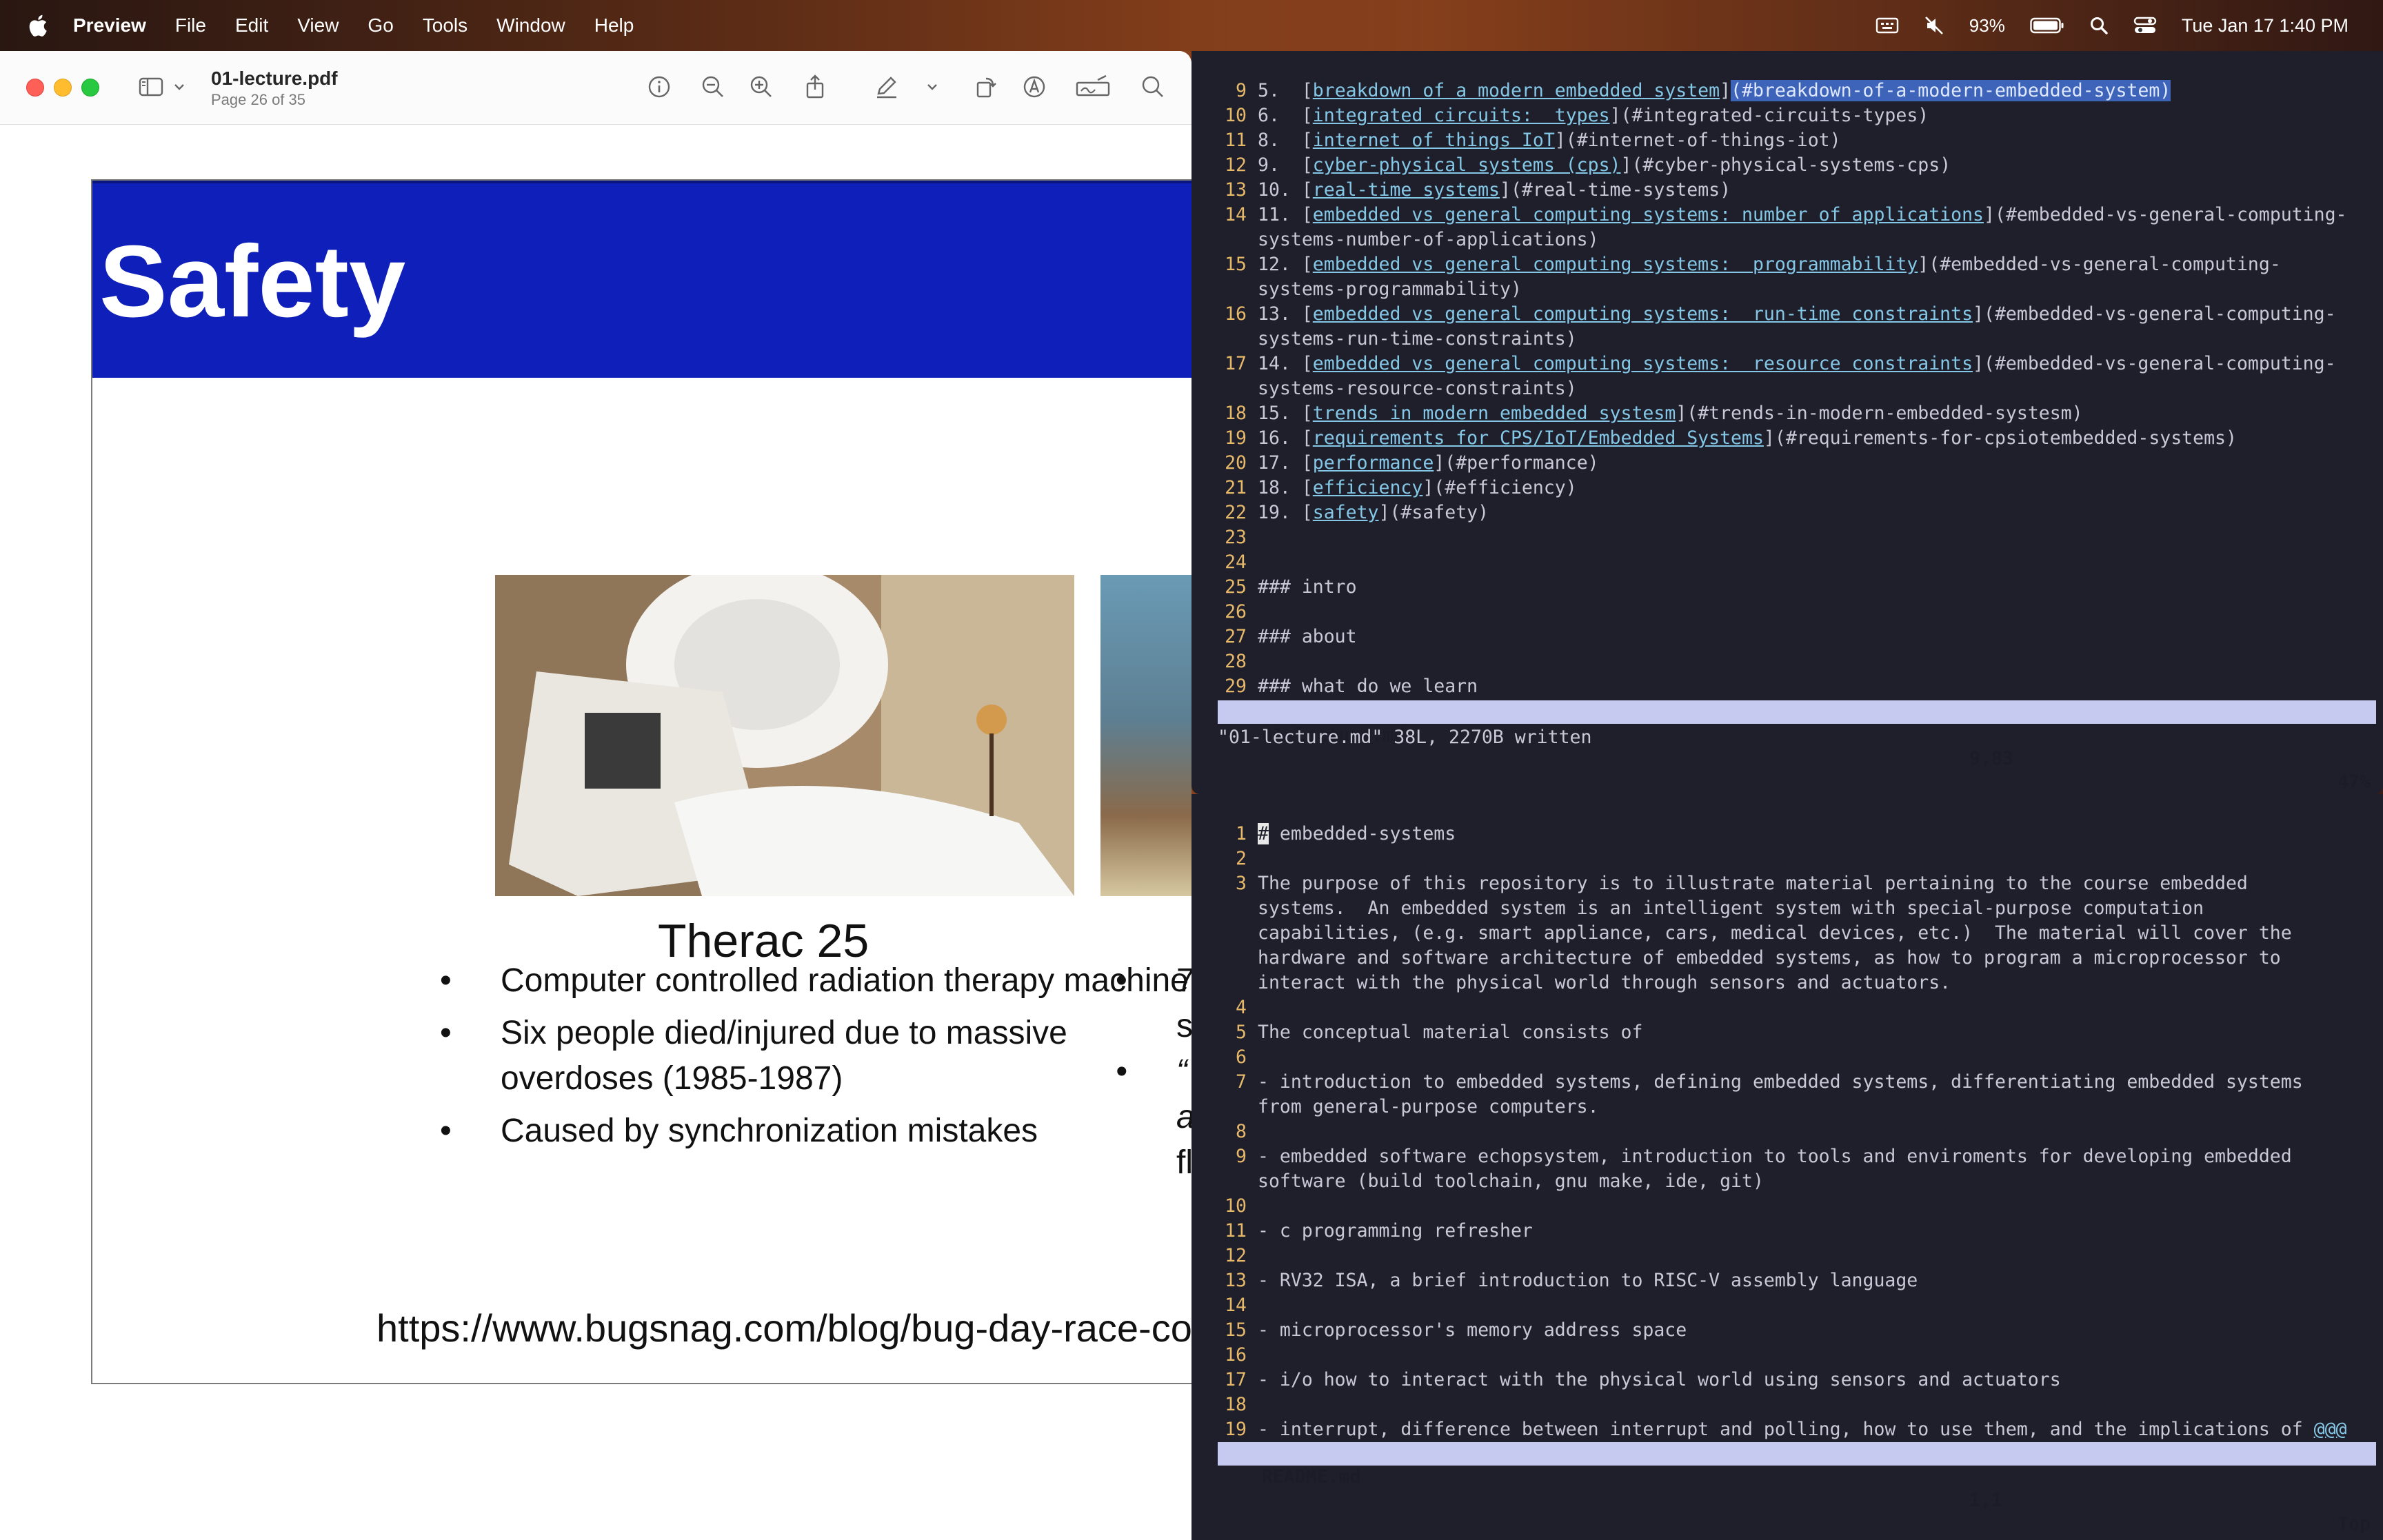 This screenshot has height=1540, width=2383. I want to click on rotate-icon, so click(986, 87).